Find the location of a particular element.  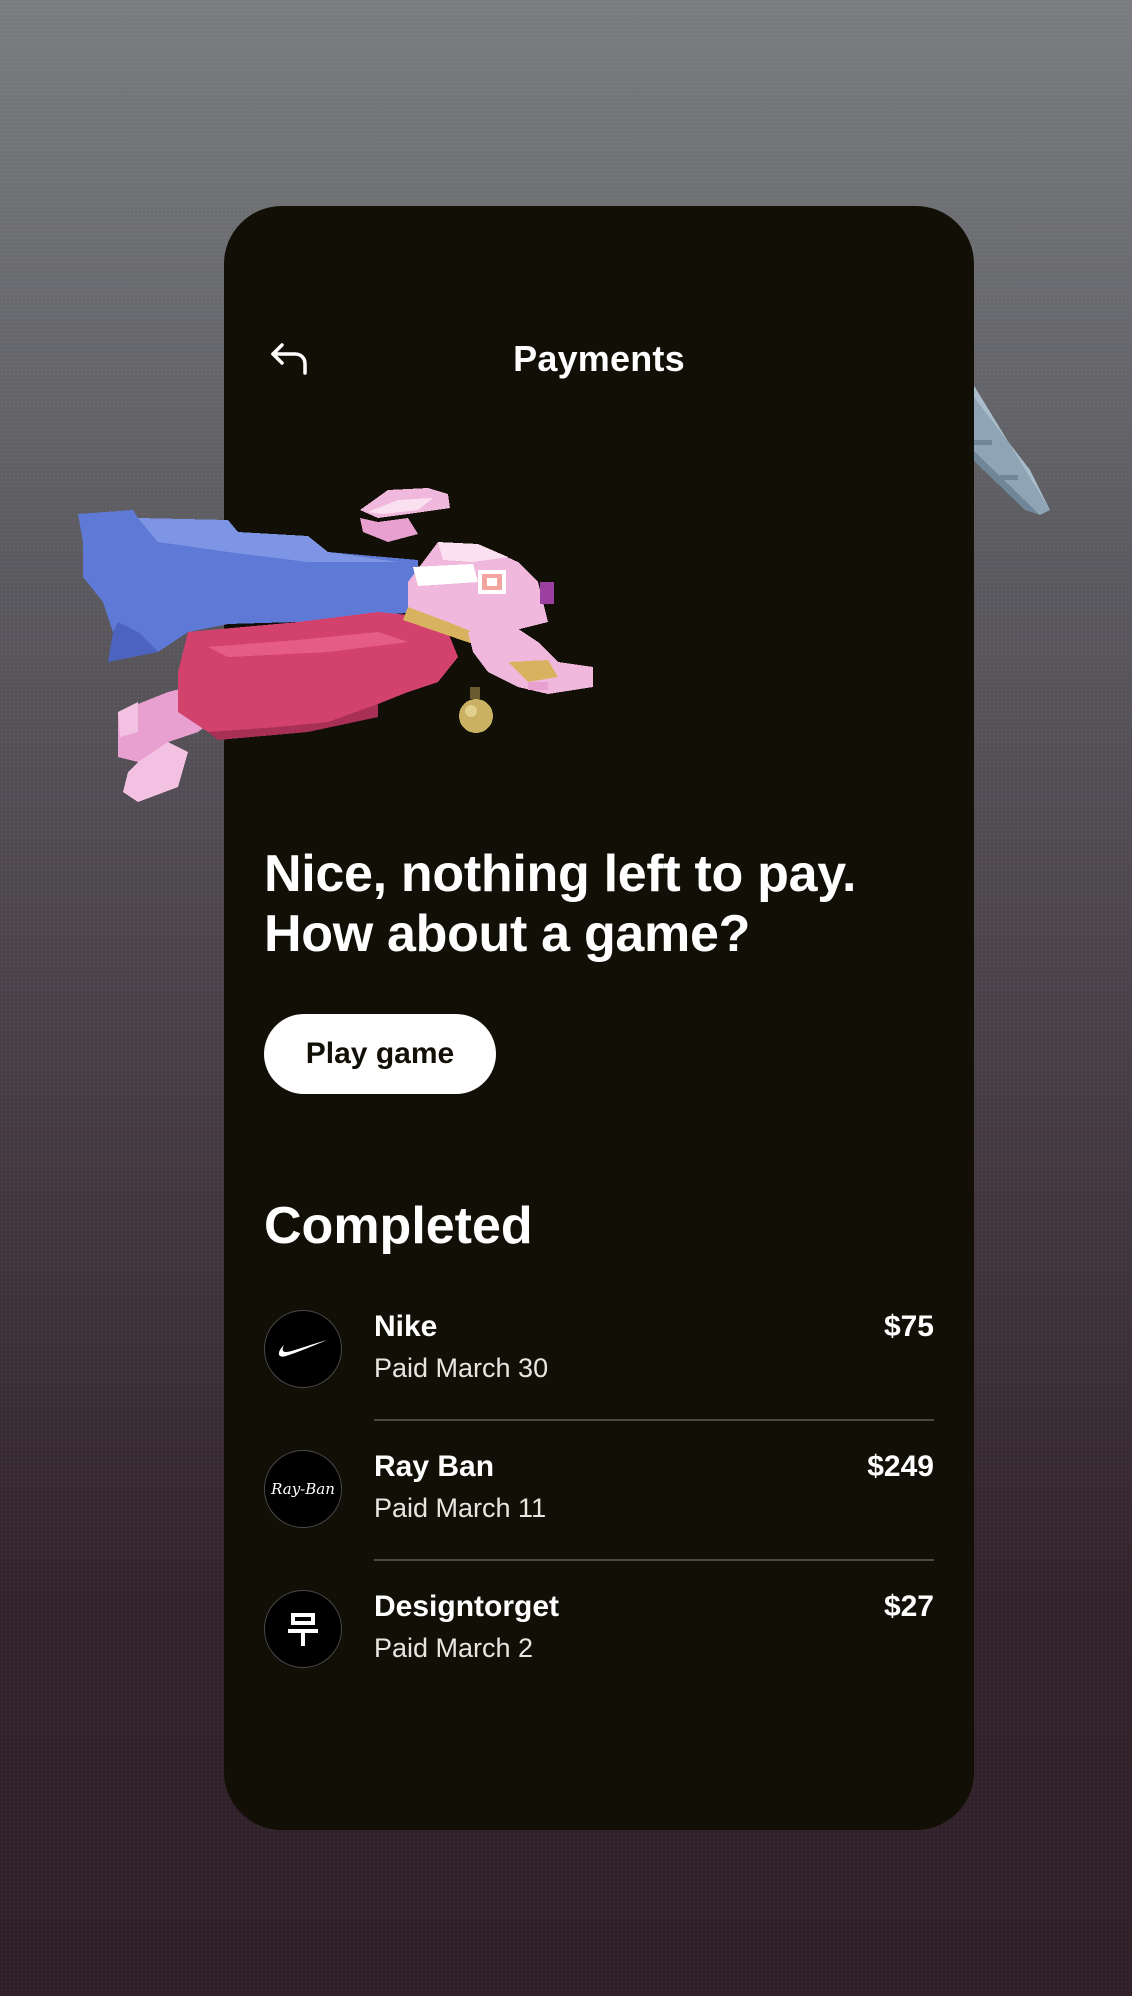

payment-row-rayban: Ray-Ban Ray Ban Paid March 11 $249 is located at coordinates (599, 1512).